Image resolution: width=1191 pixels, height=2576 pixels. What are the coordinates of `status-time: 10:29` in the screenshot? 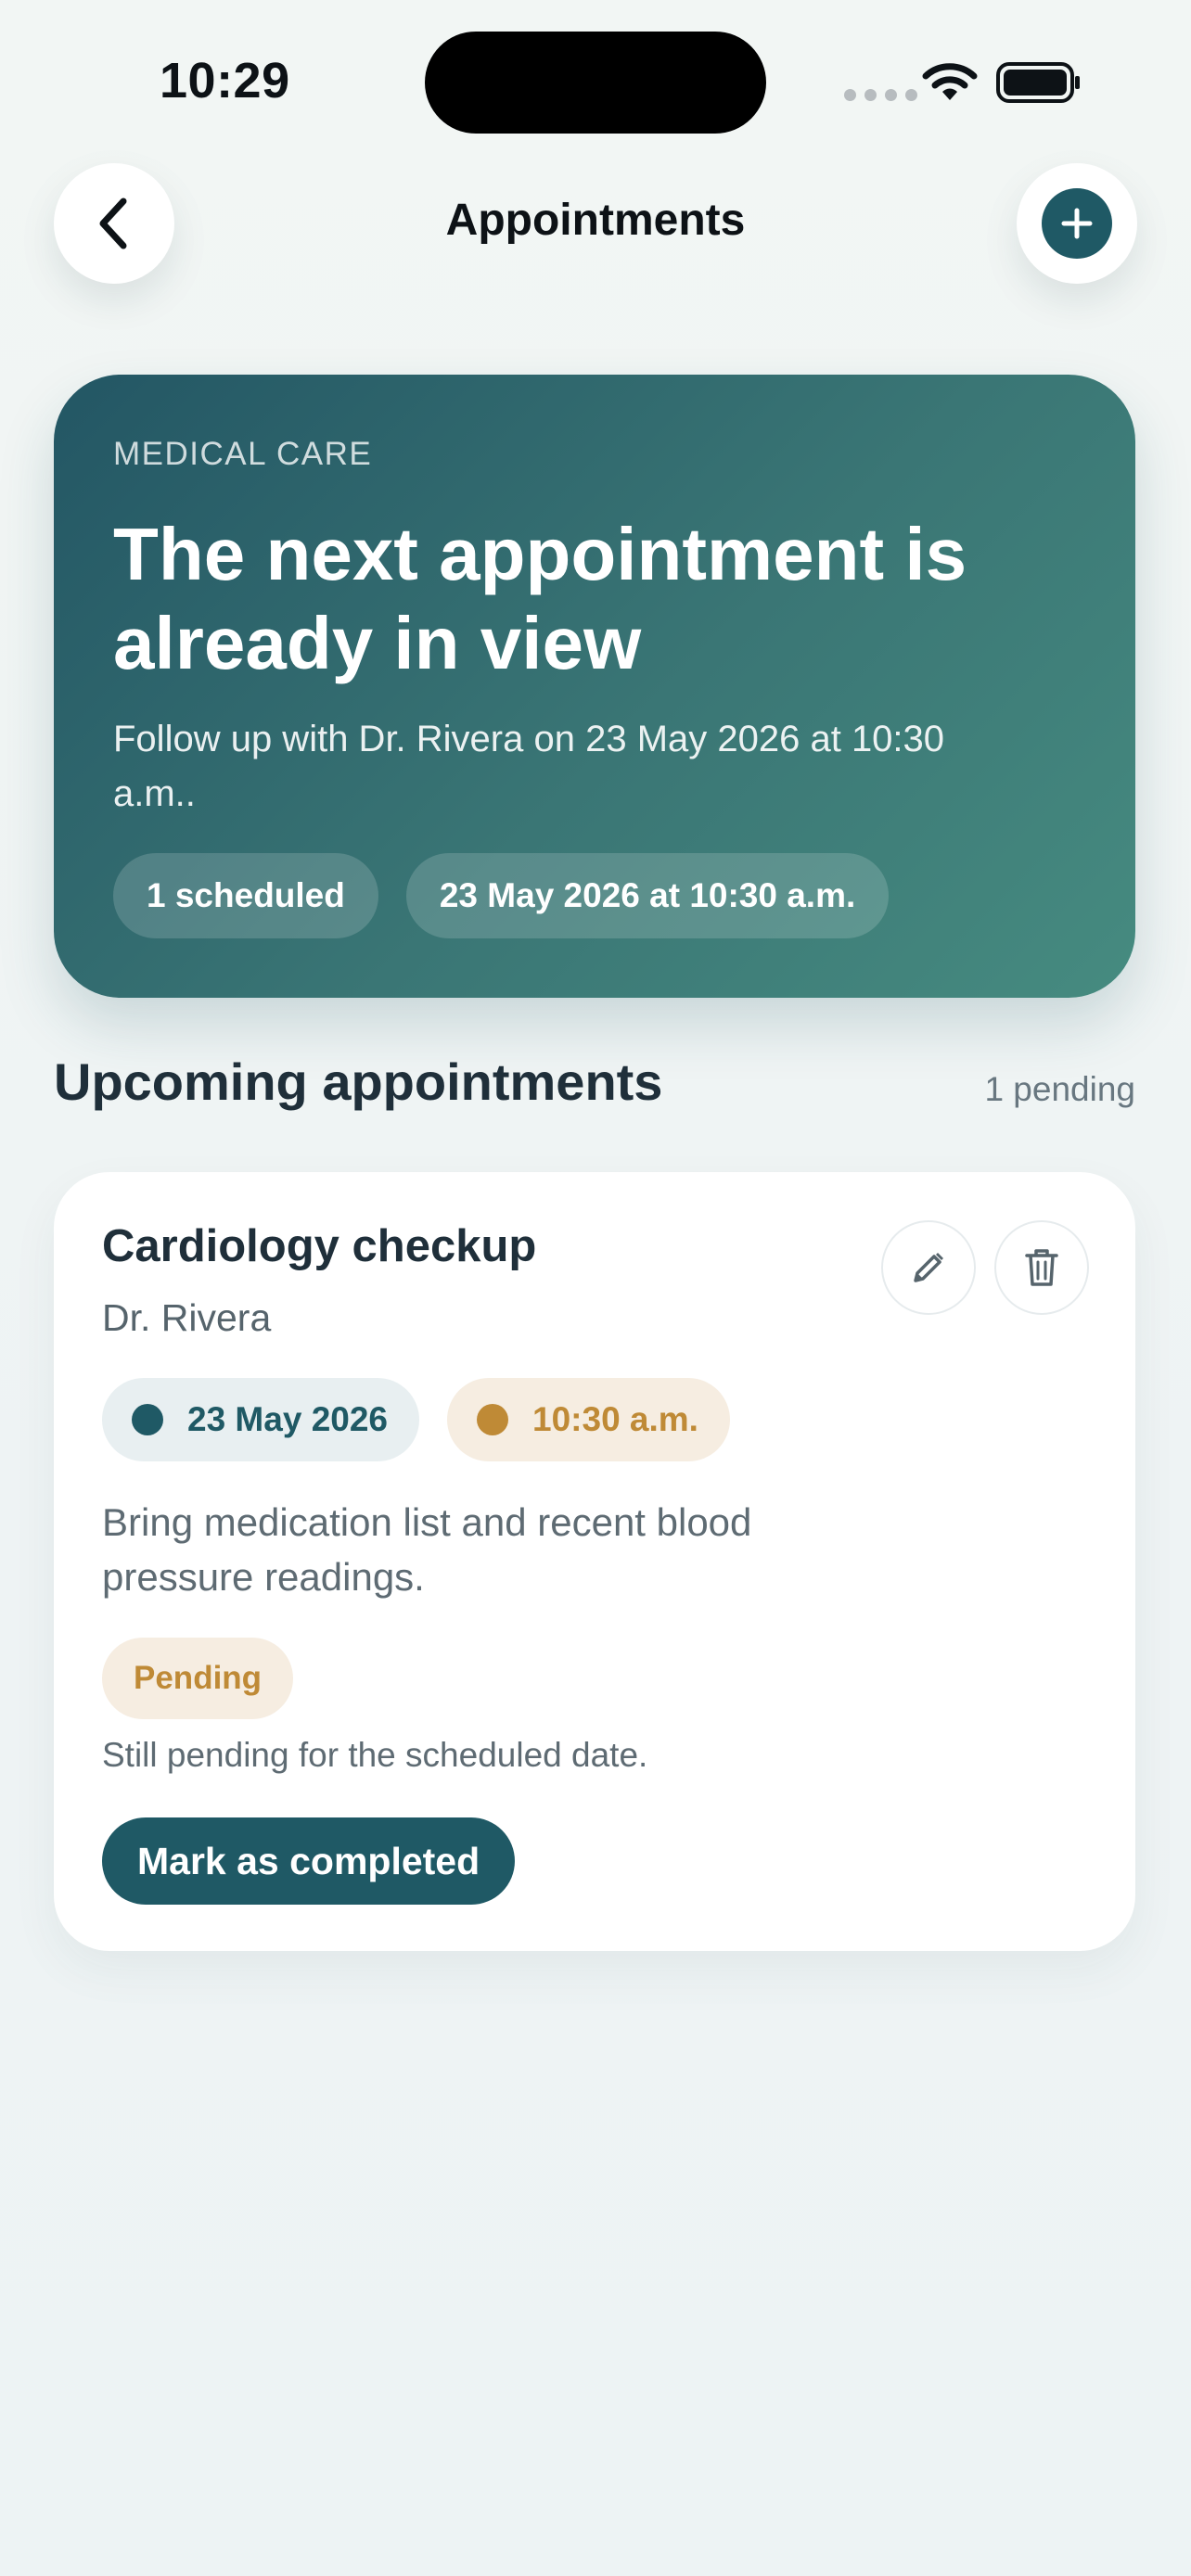 It's located at (225, 80).